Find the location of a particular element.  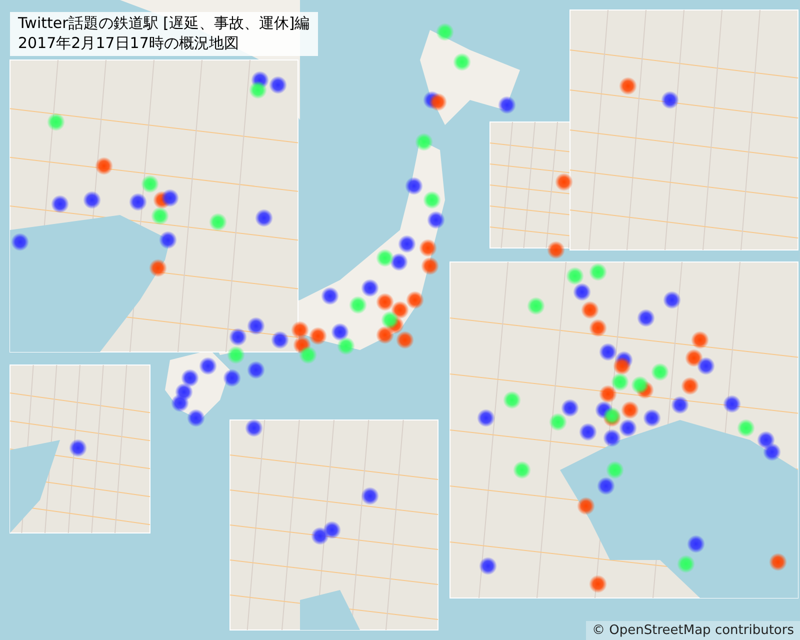

map-attribution: © OpenStreetMap contributors is located at coordinates (693, 630).